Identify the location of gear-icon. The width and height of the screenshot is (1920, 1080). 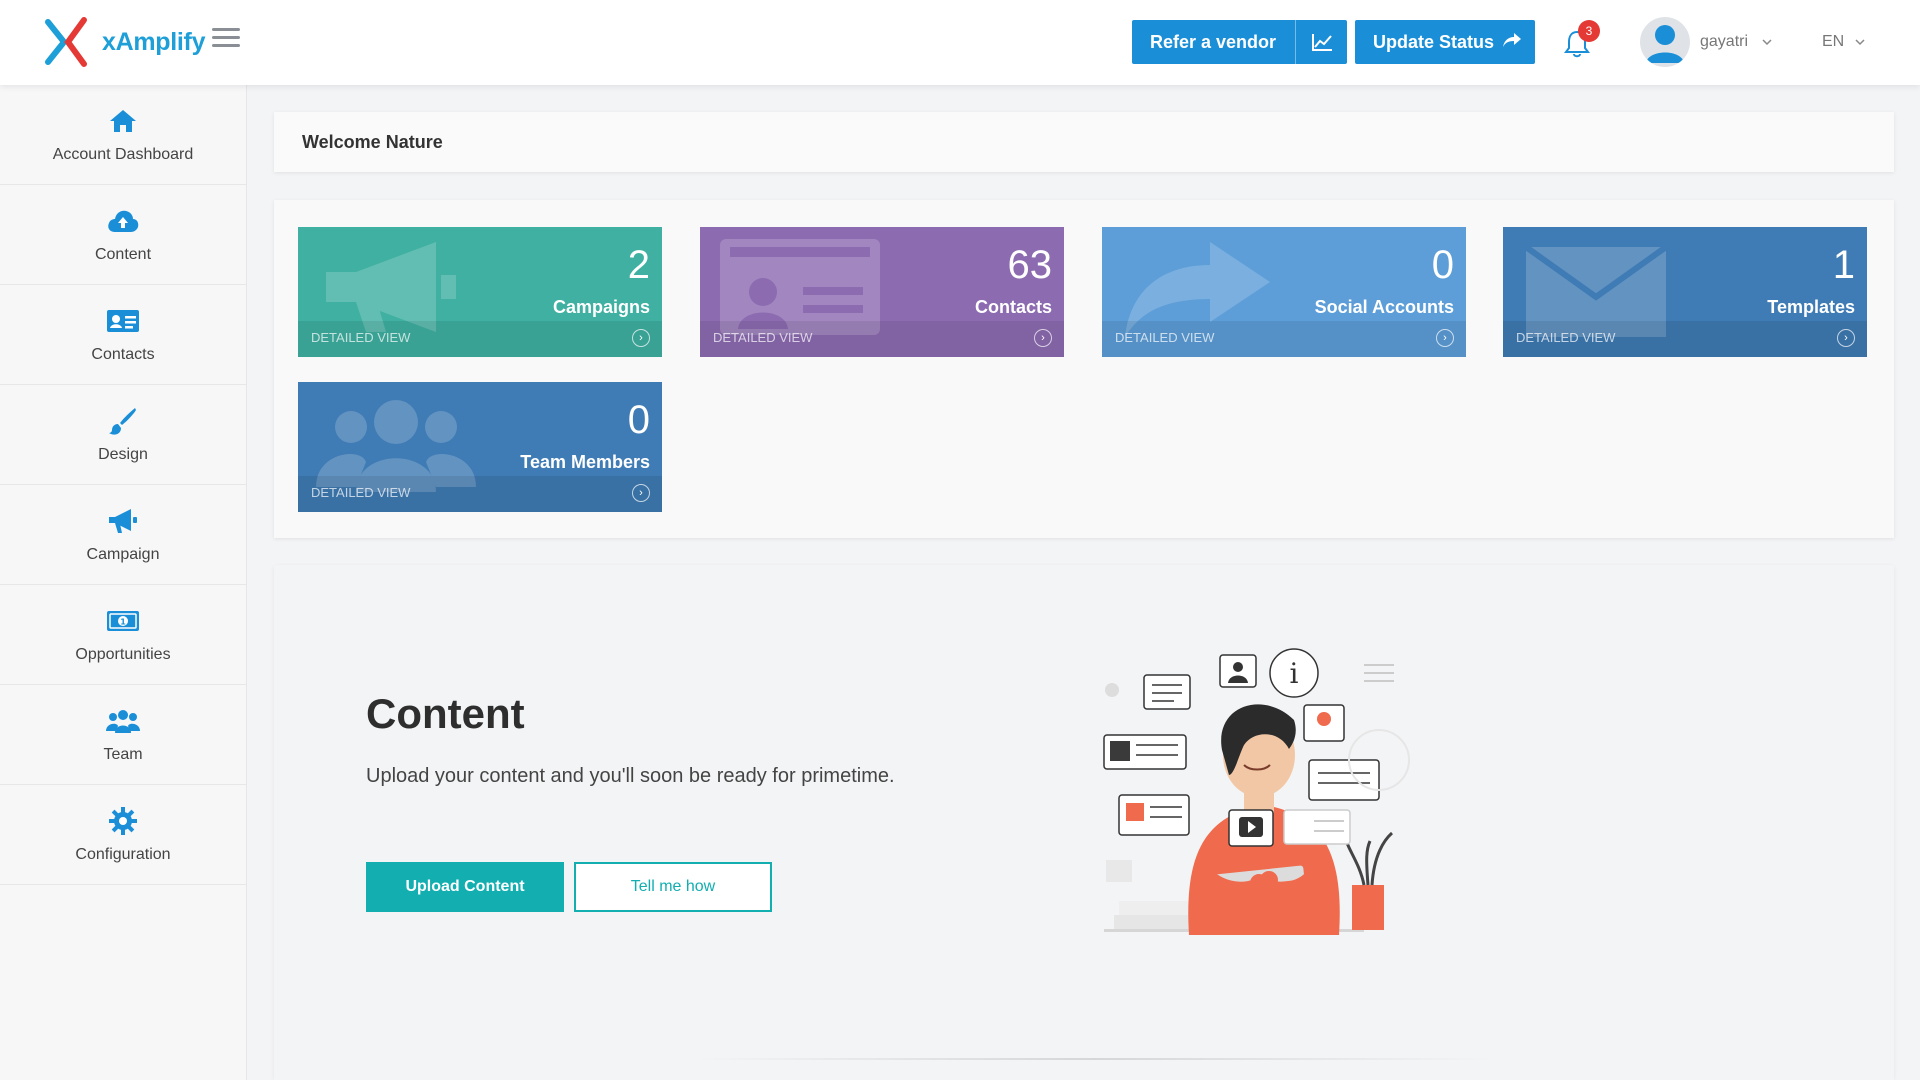
(123, 821).